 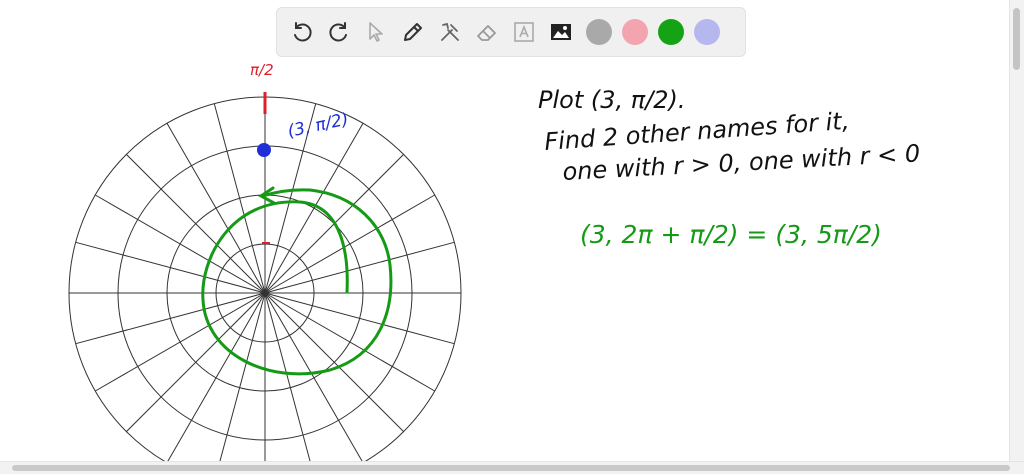 I want to click on select-button, so click(x=376, y=32).